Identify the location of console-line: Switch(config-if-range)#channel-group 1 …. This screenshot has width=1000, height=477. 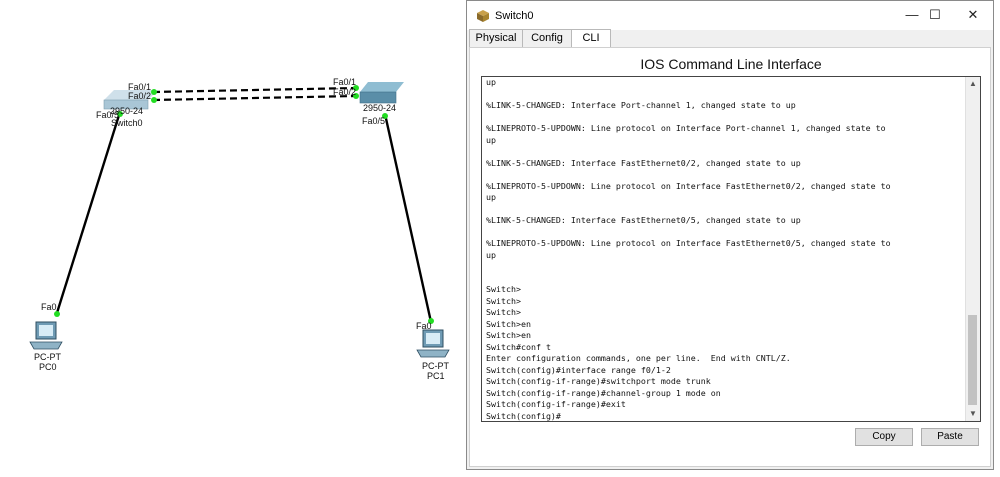
(603, 392).